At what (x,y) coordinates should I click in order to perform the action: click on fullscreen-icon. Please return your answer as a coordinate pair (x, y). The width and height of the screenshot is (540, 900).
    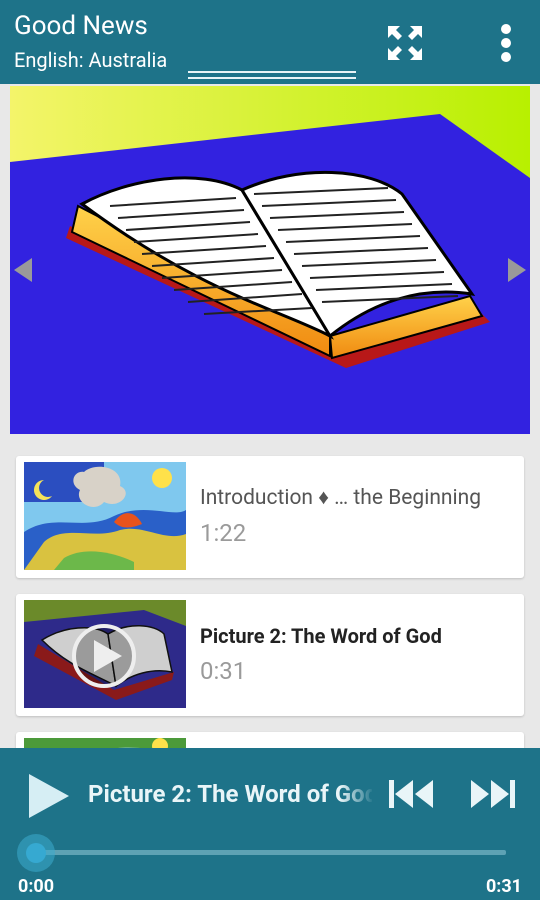
    Looking at the image, I should click on (405, 43).